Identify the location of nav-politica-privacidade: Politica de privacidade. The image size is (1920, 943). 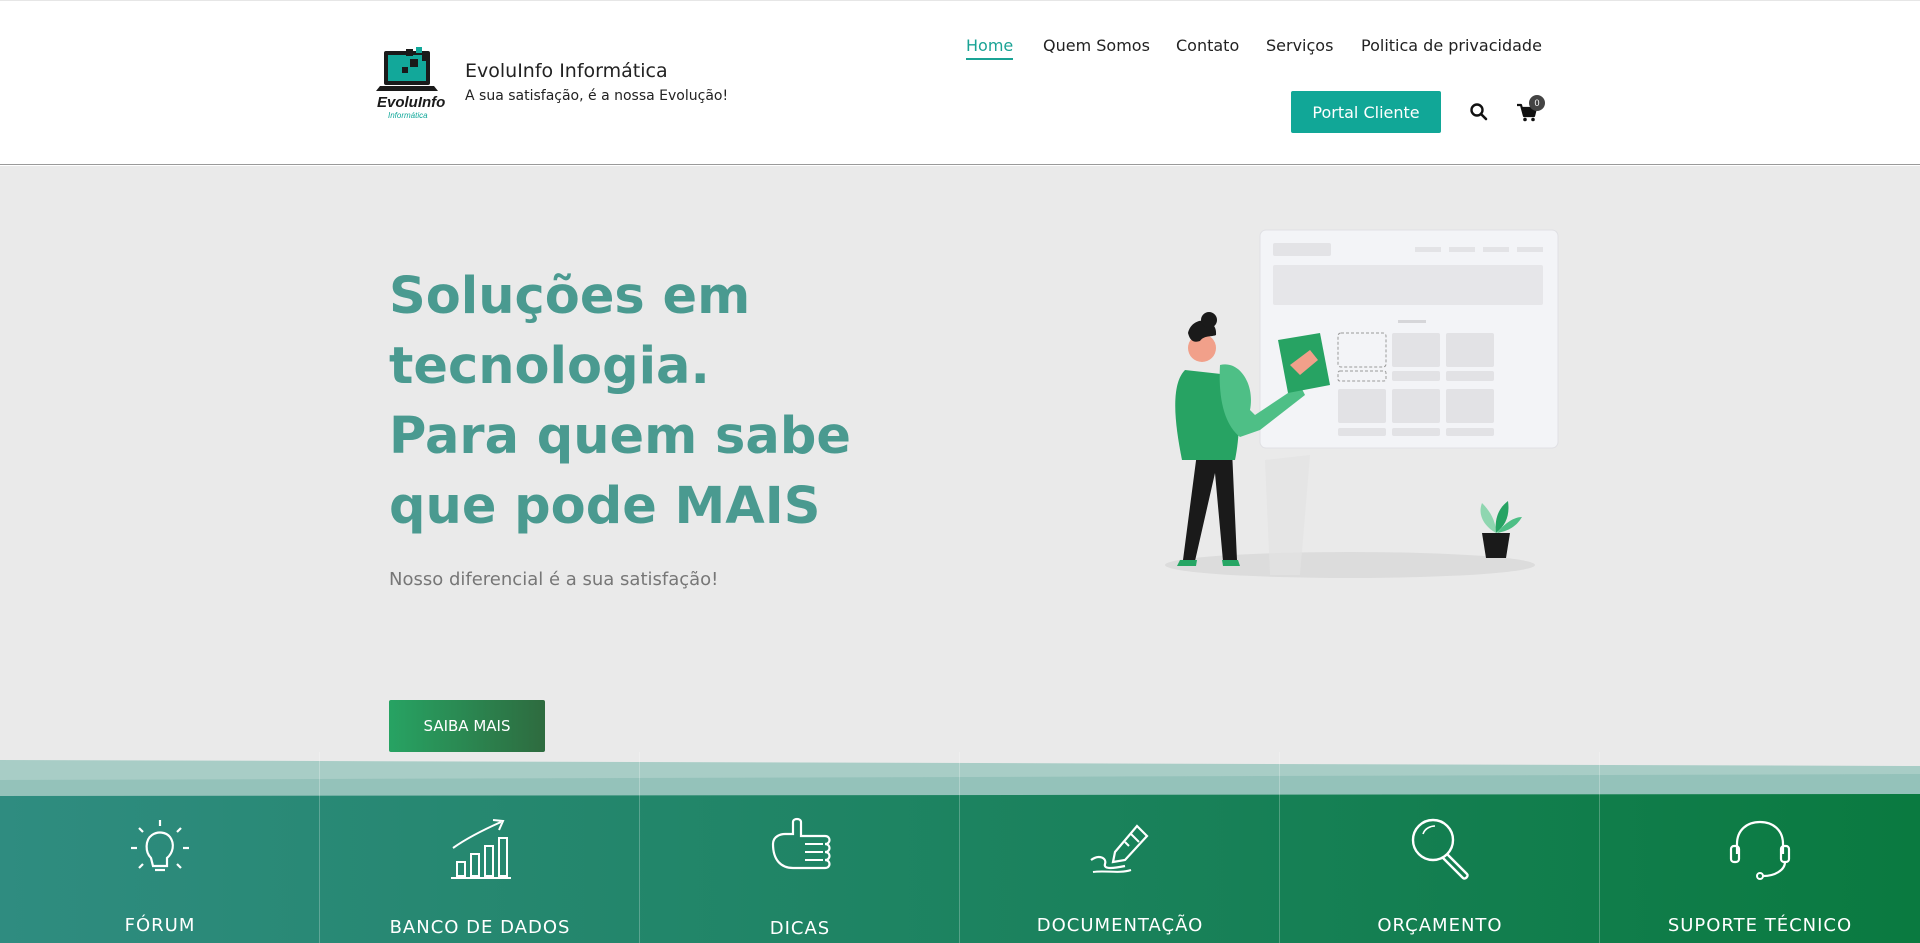
(1451, 48).